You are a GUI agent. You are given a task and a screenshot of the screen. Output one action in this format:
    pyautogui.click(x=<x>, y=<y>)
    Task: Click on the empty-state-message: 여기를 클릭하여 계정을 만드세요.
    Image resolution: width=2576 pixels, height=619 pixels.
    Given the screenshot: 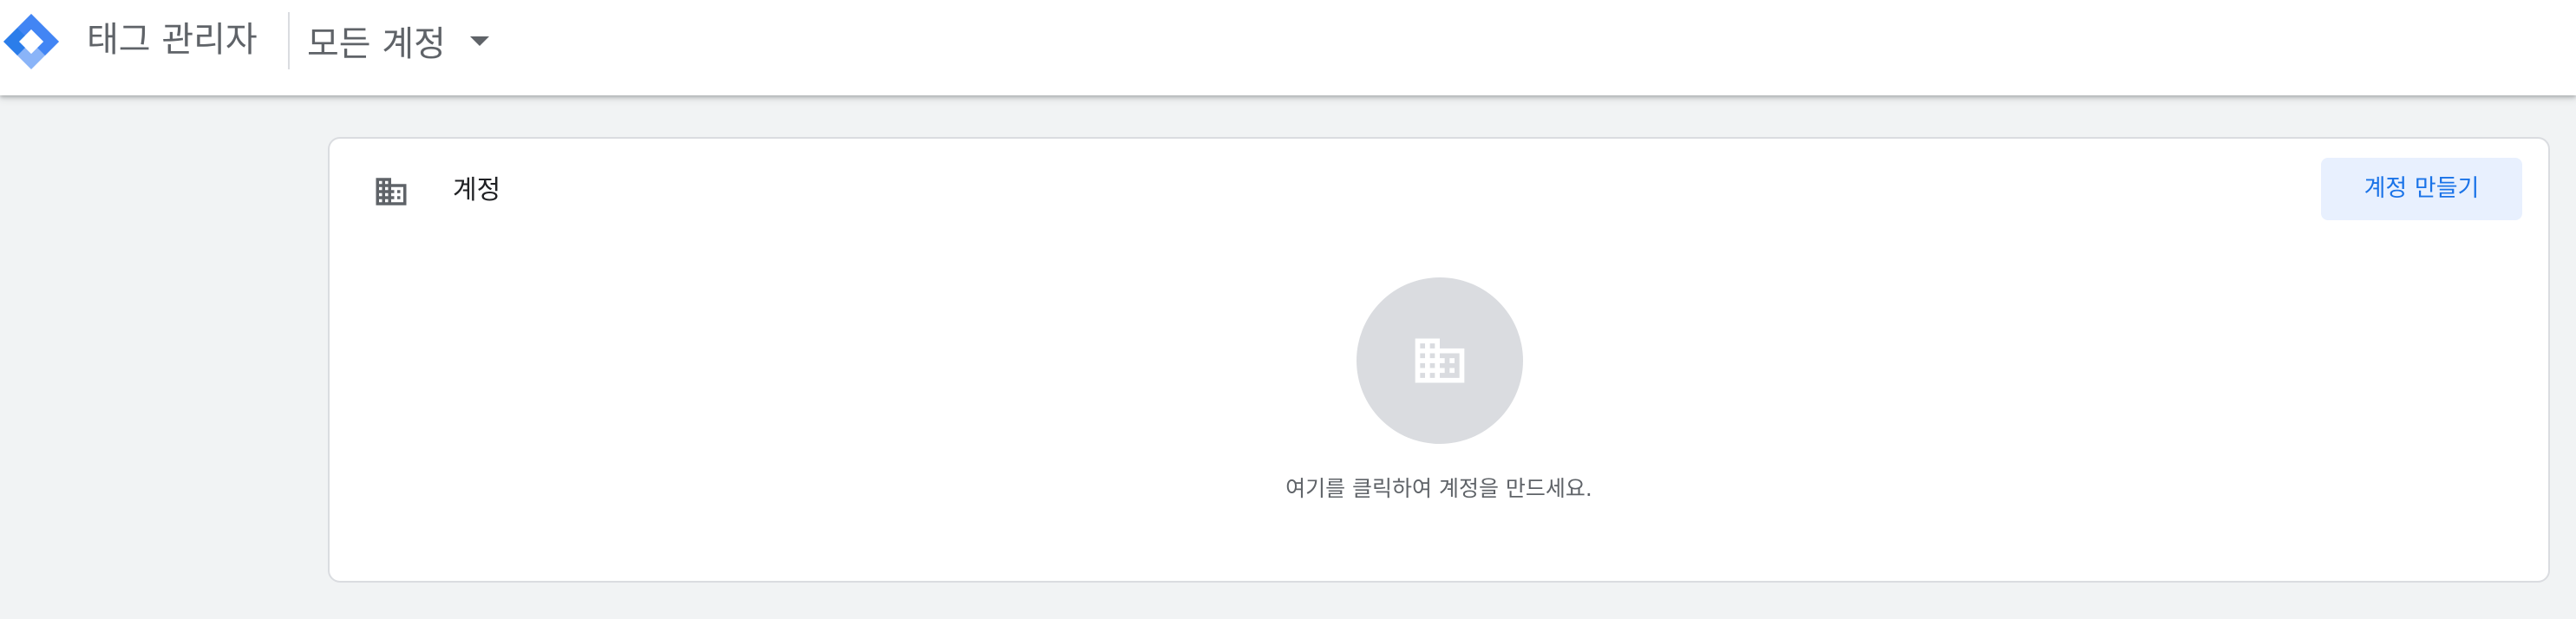 What is the action you would take?
    pyautogui.click(x=1439, y=489)
    